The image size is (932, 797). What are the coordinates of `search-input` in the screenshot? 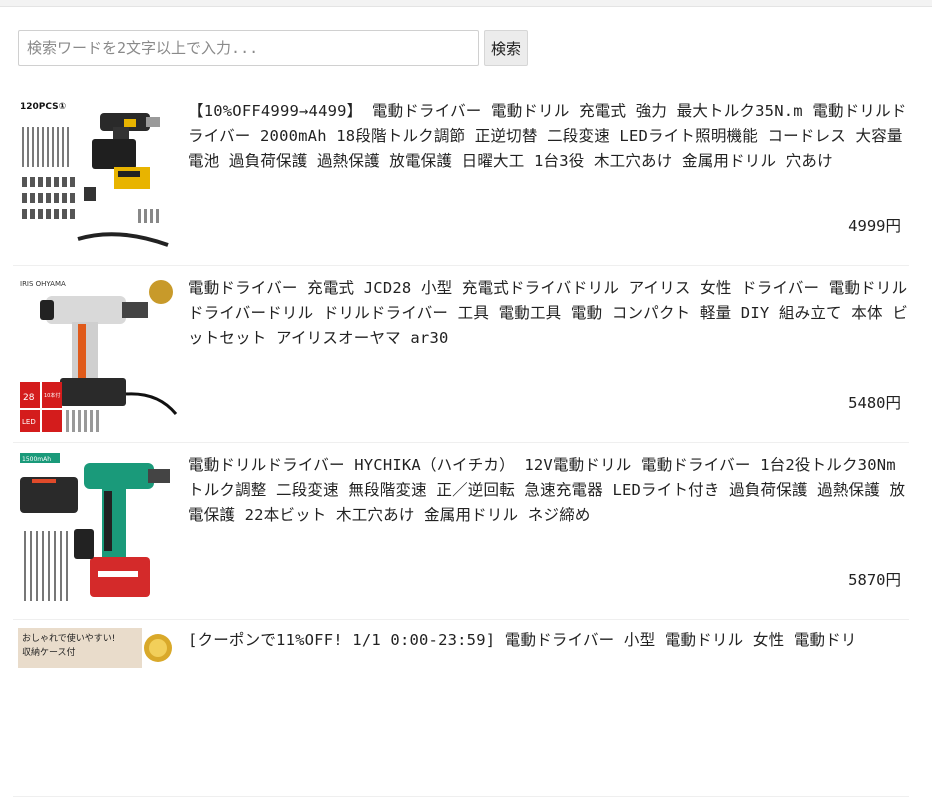 It's located at (248, 48).